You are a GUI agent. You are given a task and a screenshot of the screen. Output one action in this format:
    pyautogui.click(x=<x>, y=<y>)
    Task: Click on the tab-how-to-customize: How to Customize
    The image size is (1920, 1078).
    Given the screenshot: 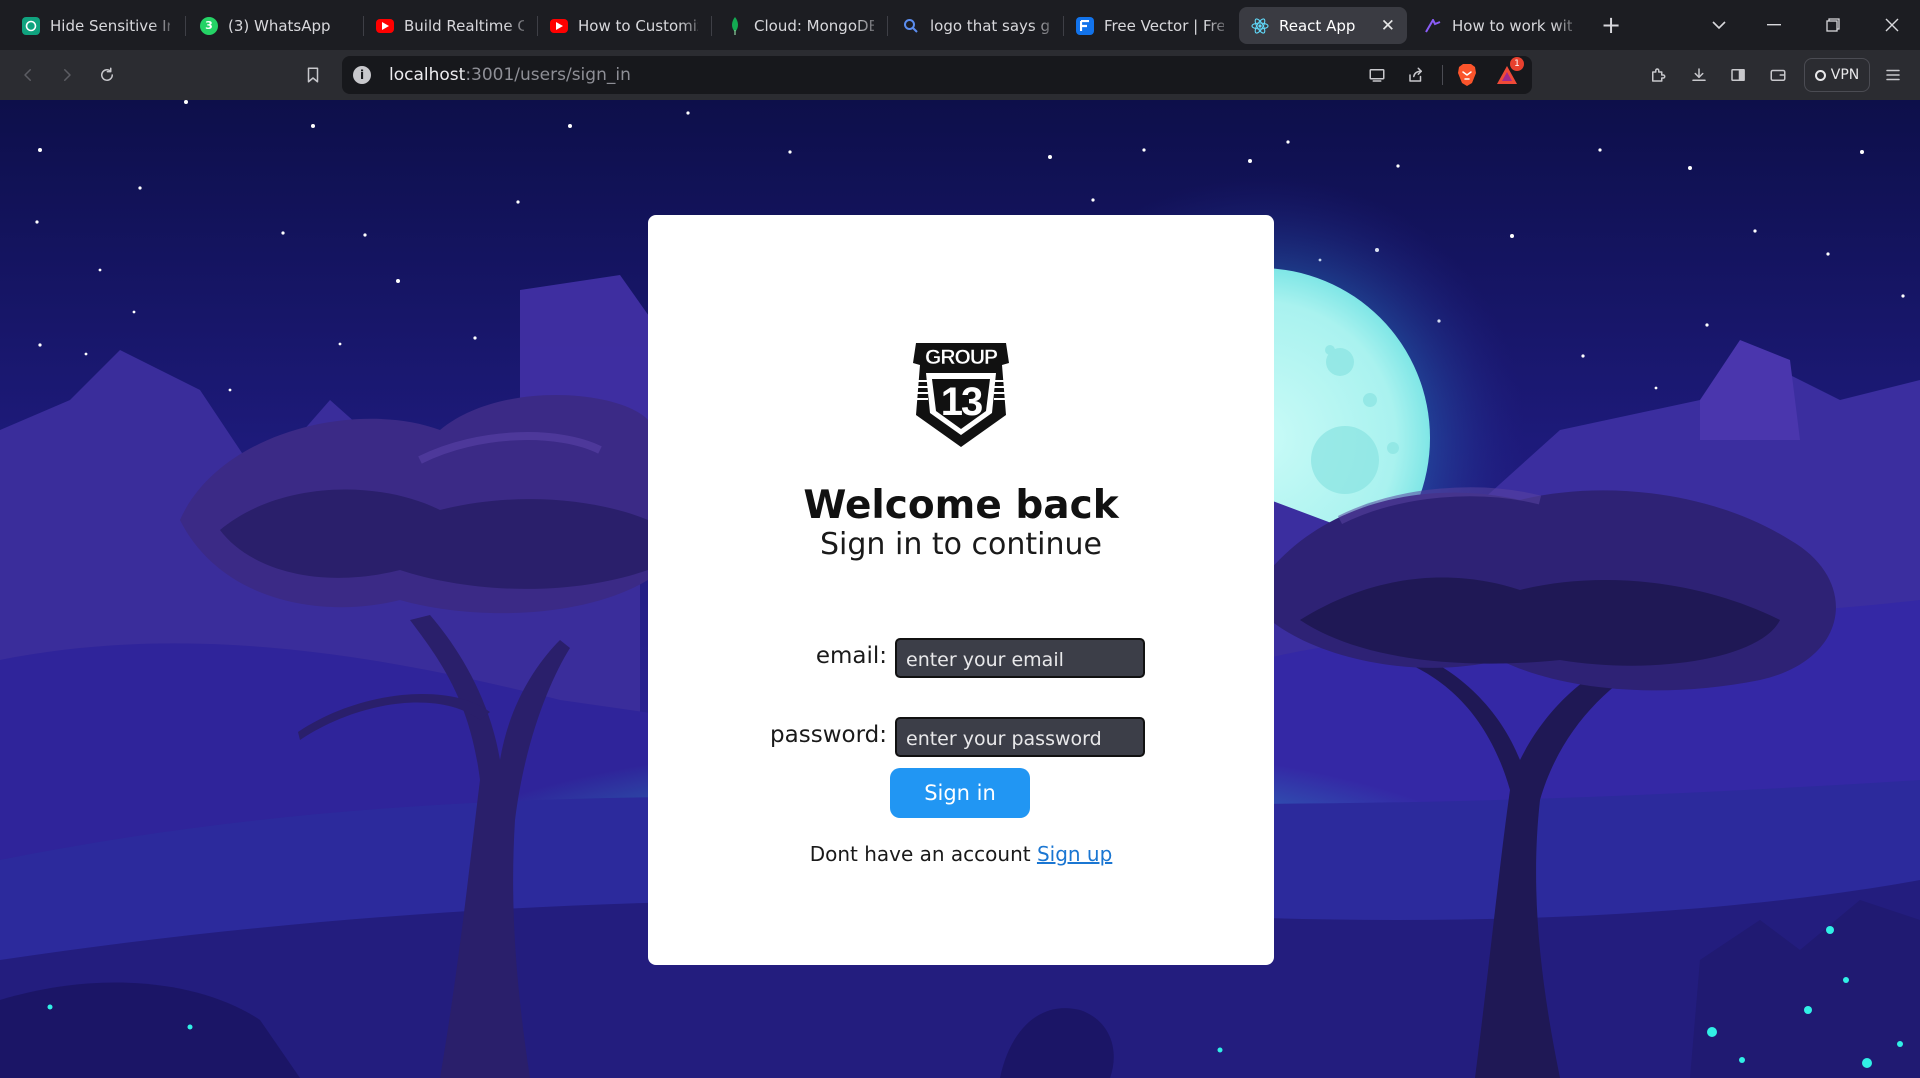 What is the action you would take?
    pyautogui.click(x=624, y=25)
    